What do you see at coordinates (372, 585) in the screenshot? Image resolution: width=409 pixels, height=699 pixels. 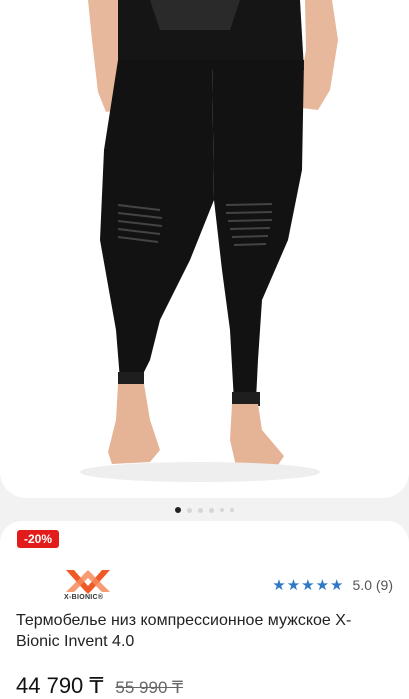 I see `rating-value: 5.0 (9)` at bounding box center [372, 585].